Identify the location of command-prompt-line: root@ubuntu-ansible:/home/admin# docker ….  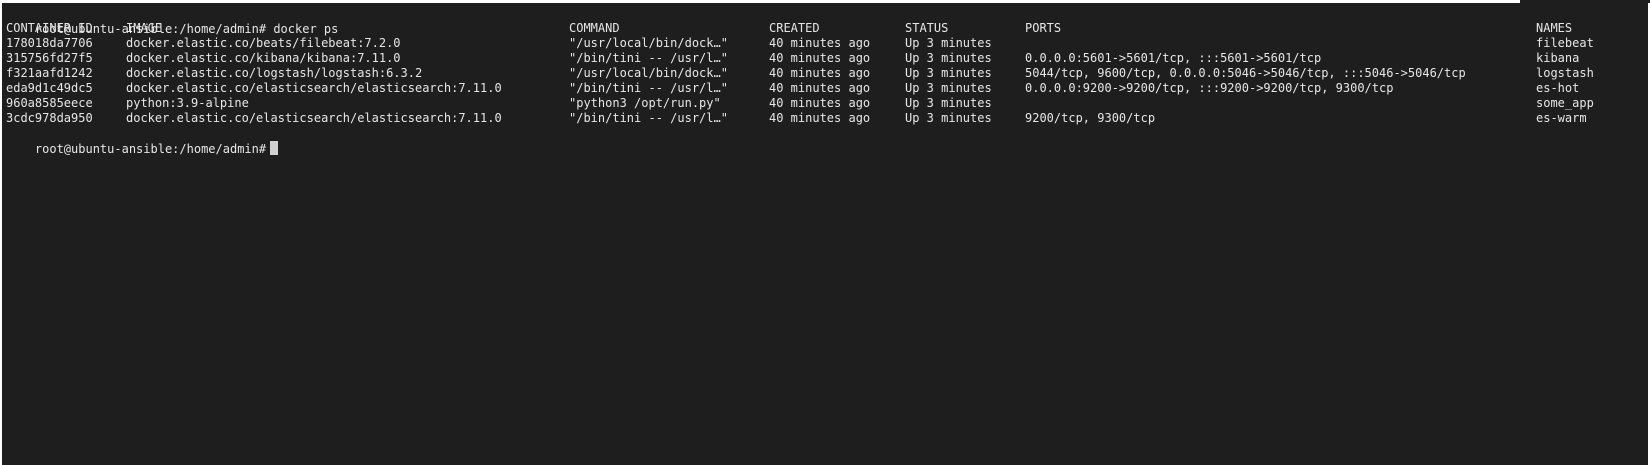
(172, 21).